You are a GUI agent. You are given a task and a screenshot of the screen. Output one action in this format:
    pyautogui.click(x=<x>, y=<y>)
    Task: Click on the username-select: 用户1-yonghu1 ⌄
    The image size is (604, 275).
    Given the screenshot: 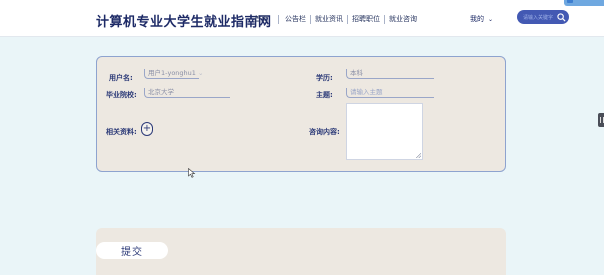 What is the action you would take?
    pyautogui.click(x=173, y=74)
    